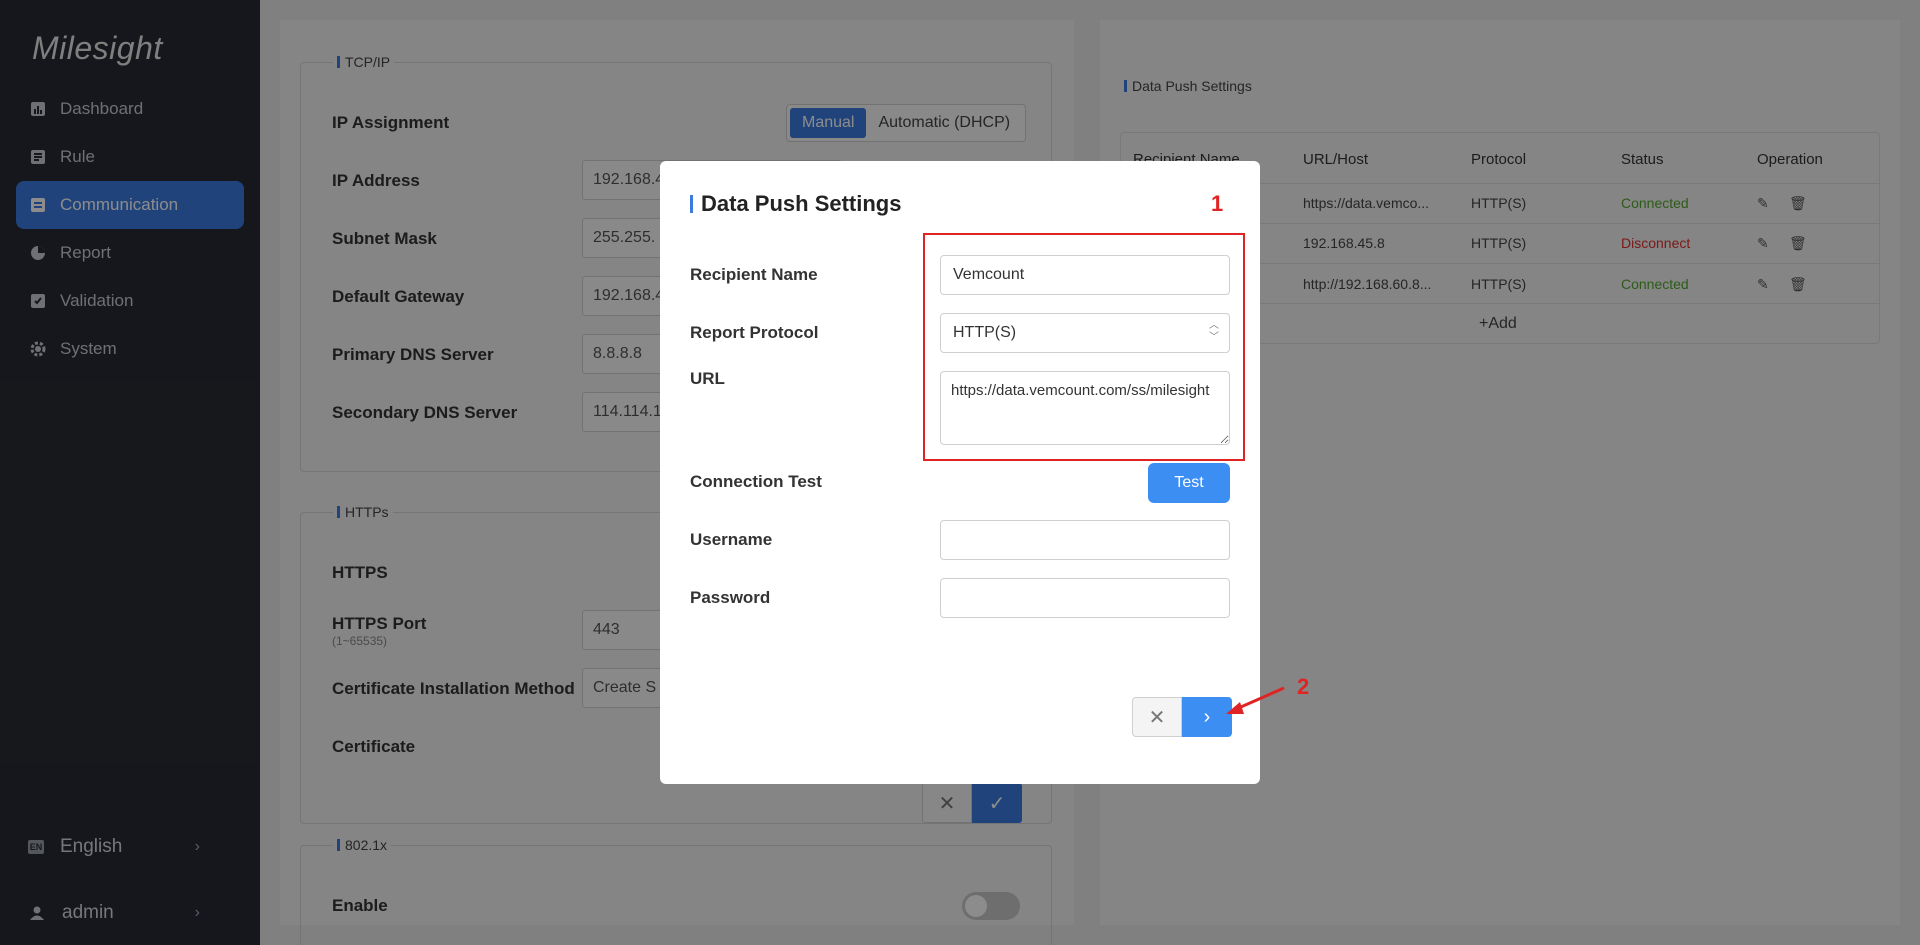 The width and height of the screenshot is (1920, 945). Describe the element at coordinates (756, 481) in the screenshot. I see `connection-test-label: Connection Test` at that location.